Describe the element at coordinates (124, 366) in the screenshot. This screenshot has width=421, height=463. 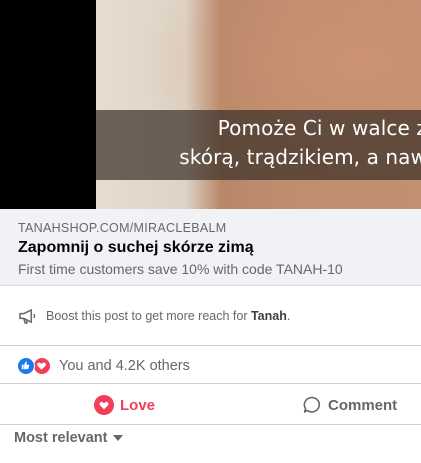
I see `reactions-count: You and 4.2K others` at that location.